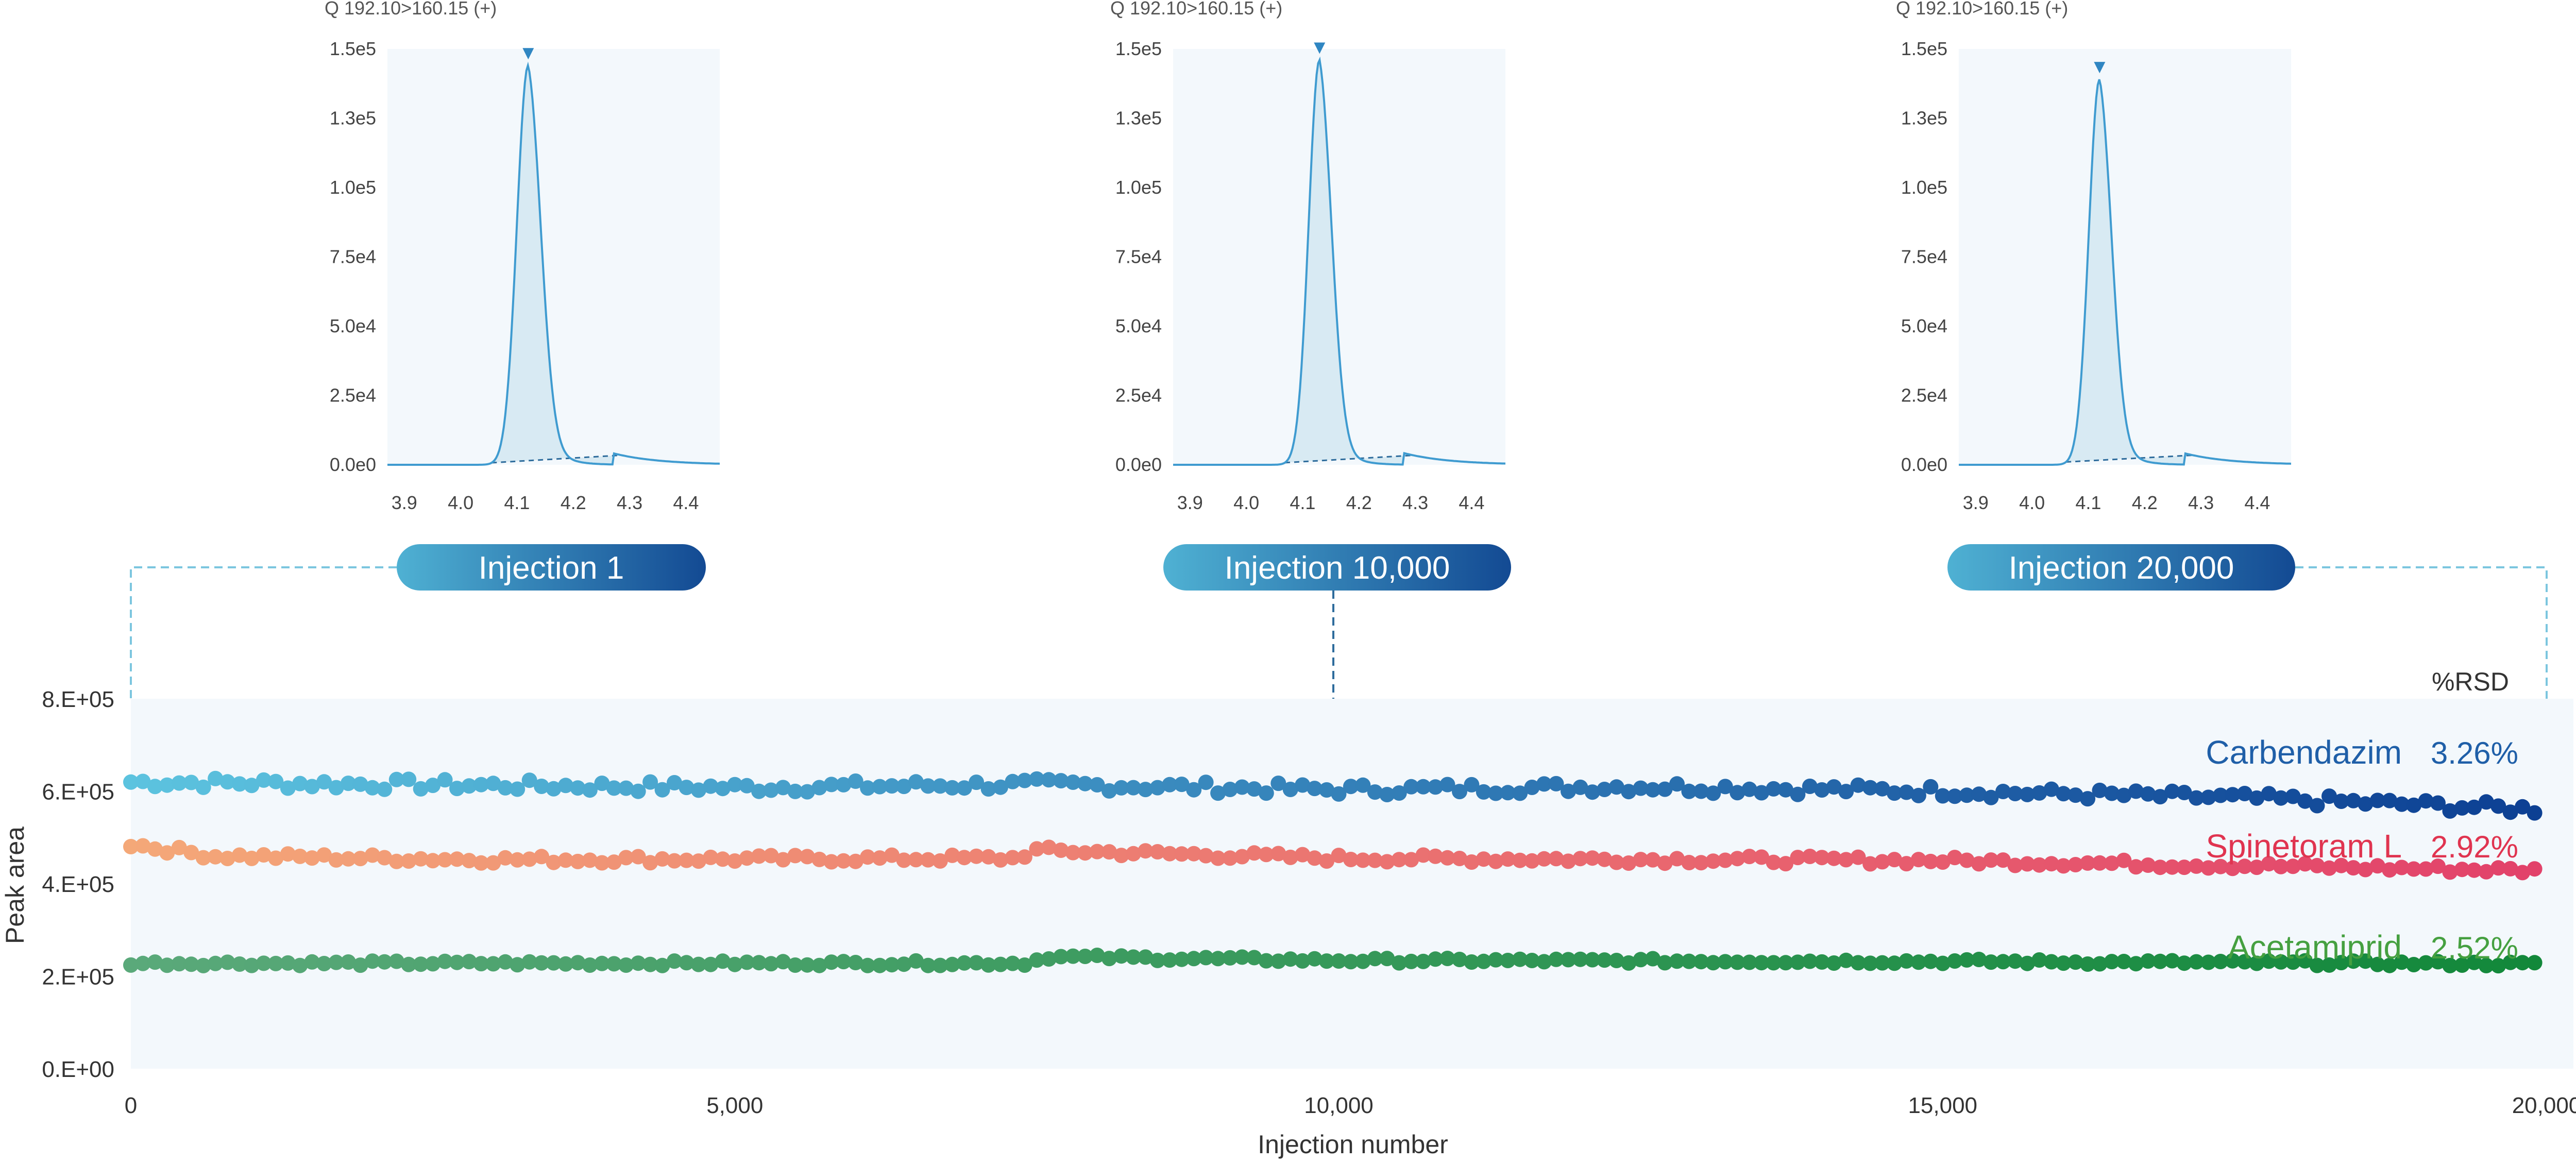 This screenshot has height=1163, width=2576. What do you see at coordinates (2304, 753) in the screenshot?
I see `series-name-label: Carbendazim` at bounding box center [2304, 753].